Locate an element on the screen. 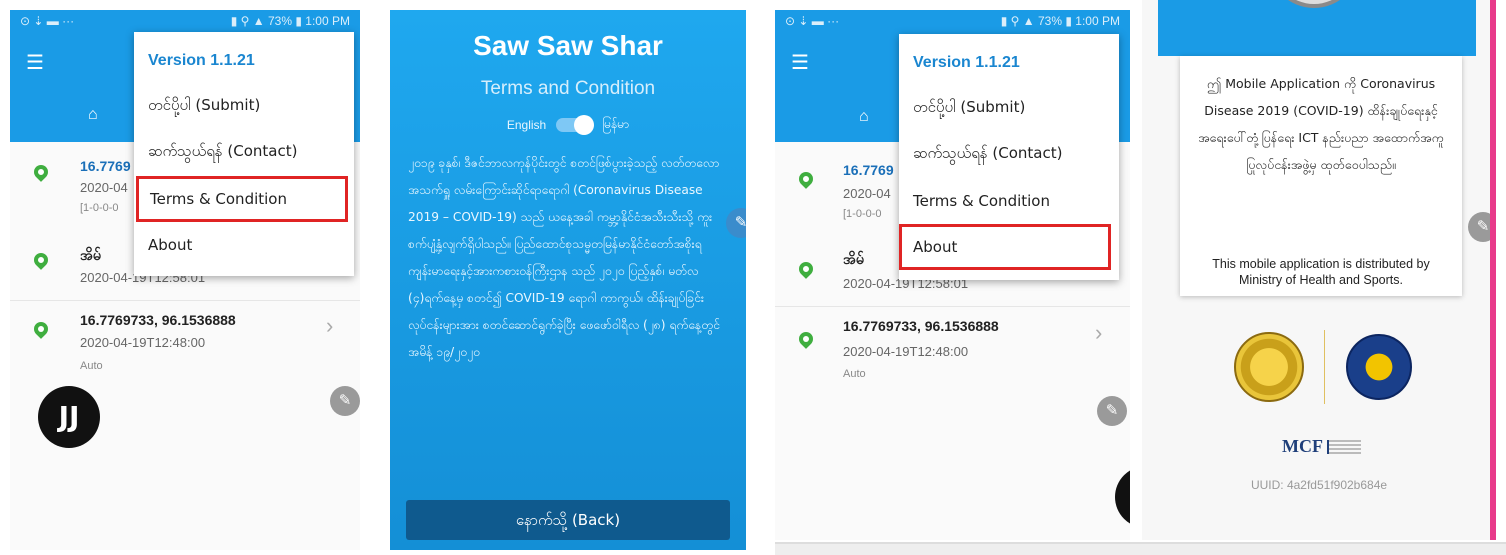  edge-strip is located at coordinates (1493, 270).